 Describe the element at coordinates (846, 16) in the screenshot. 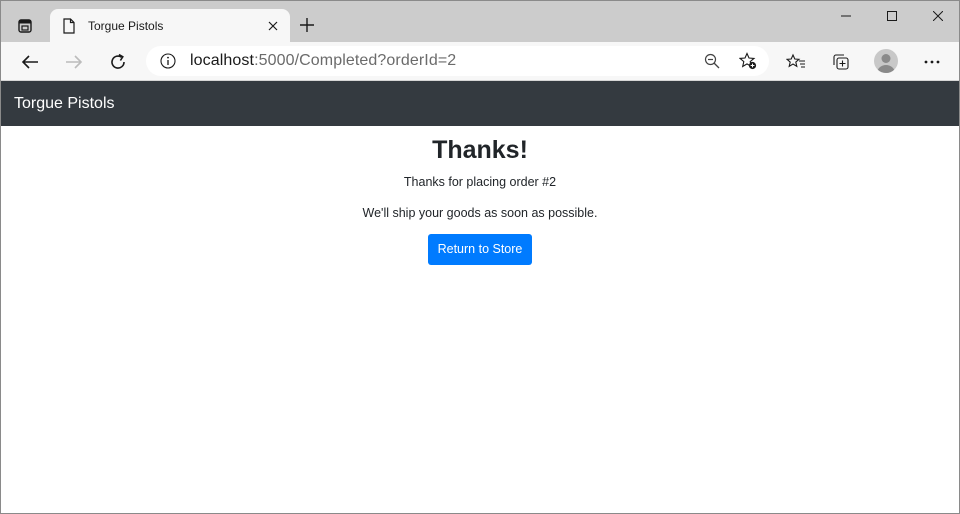

I see `minimize-icon` at that location.